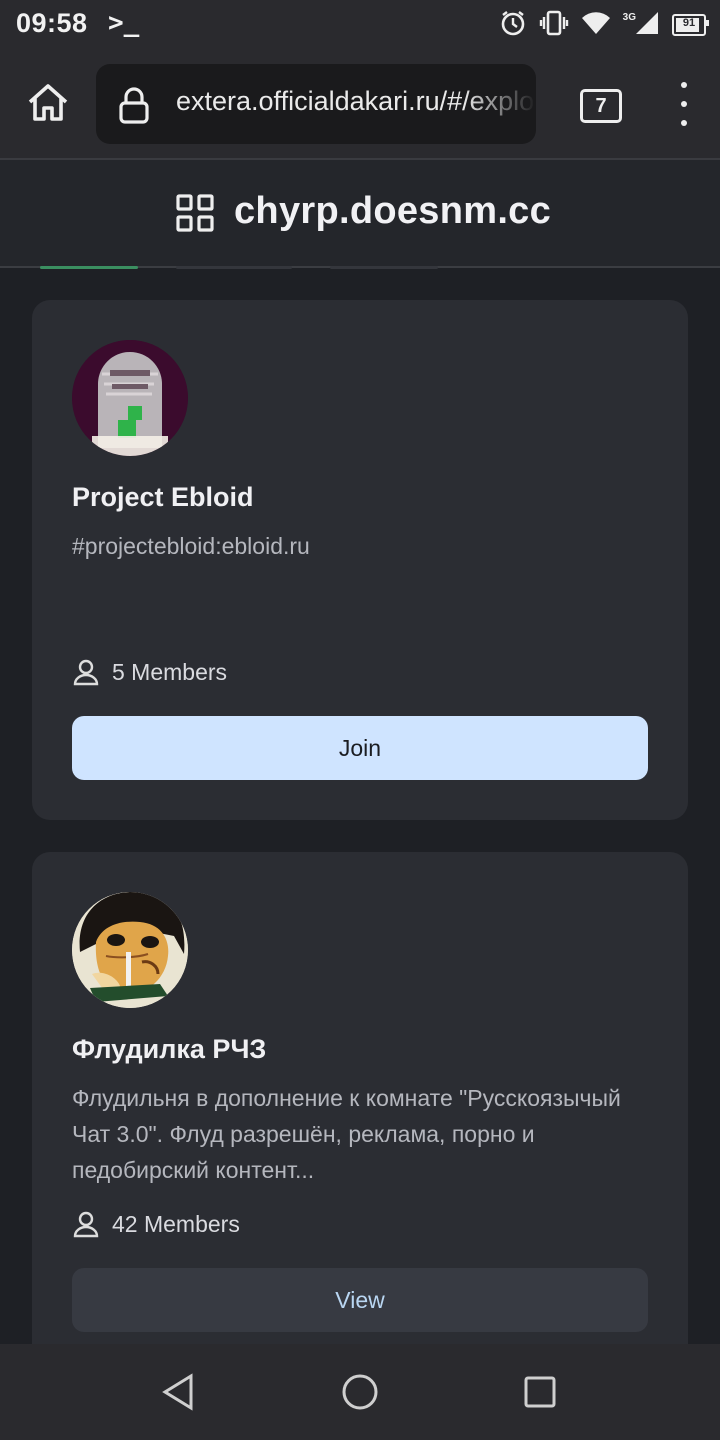 The height and width of the screenshot is (1440, 720). I want to click on back-icon, so click(177, 1392).